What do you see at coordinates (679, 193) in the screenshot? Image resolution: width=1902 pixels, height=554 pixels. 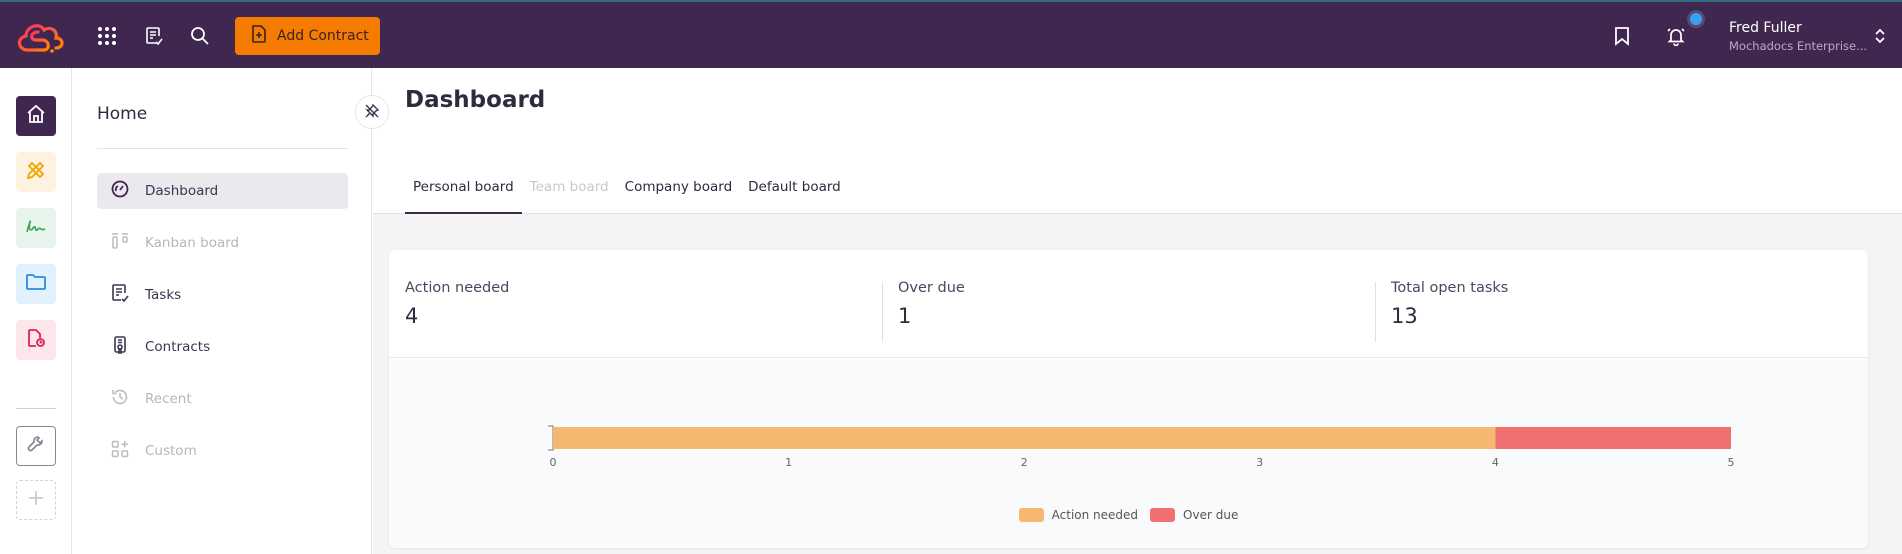 I see `tab-company-board: Company board` at bounding box center [679, 193].